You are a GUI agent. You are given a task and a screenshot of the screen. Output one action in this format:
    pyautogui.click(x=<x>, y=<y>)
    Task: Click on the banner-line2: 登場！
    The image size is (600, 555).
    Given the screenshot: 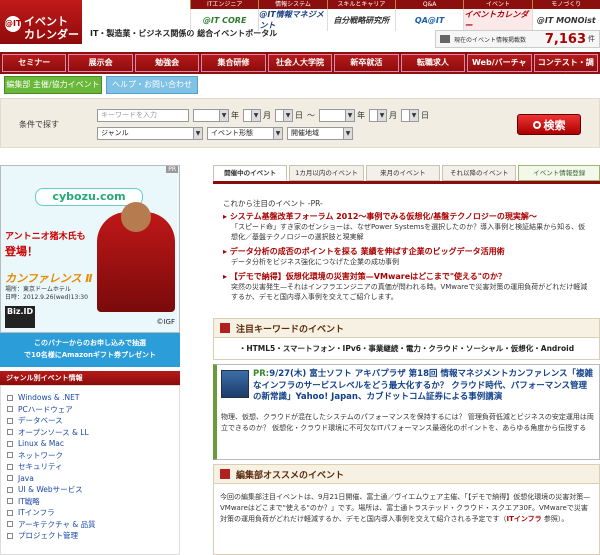 What is the action you would take?
    pyautogui.click(x=21, y=251)
    